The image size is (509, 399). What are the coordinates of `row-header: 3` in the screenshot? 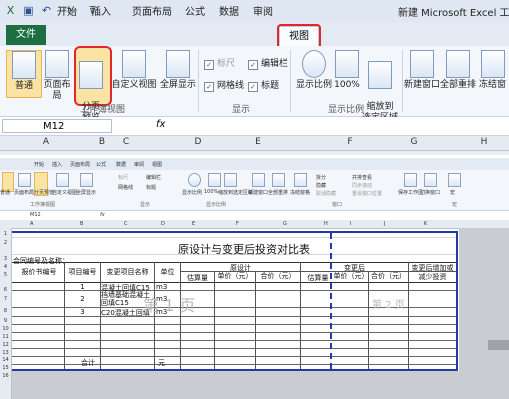 It's located at (5, 259).